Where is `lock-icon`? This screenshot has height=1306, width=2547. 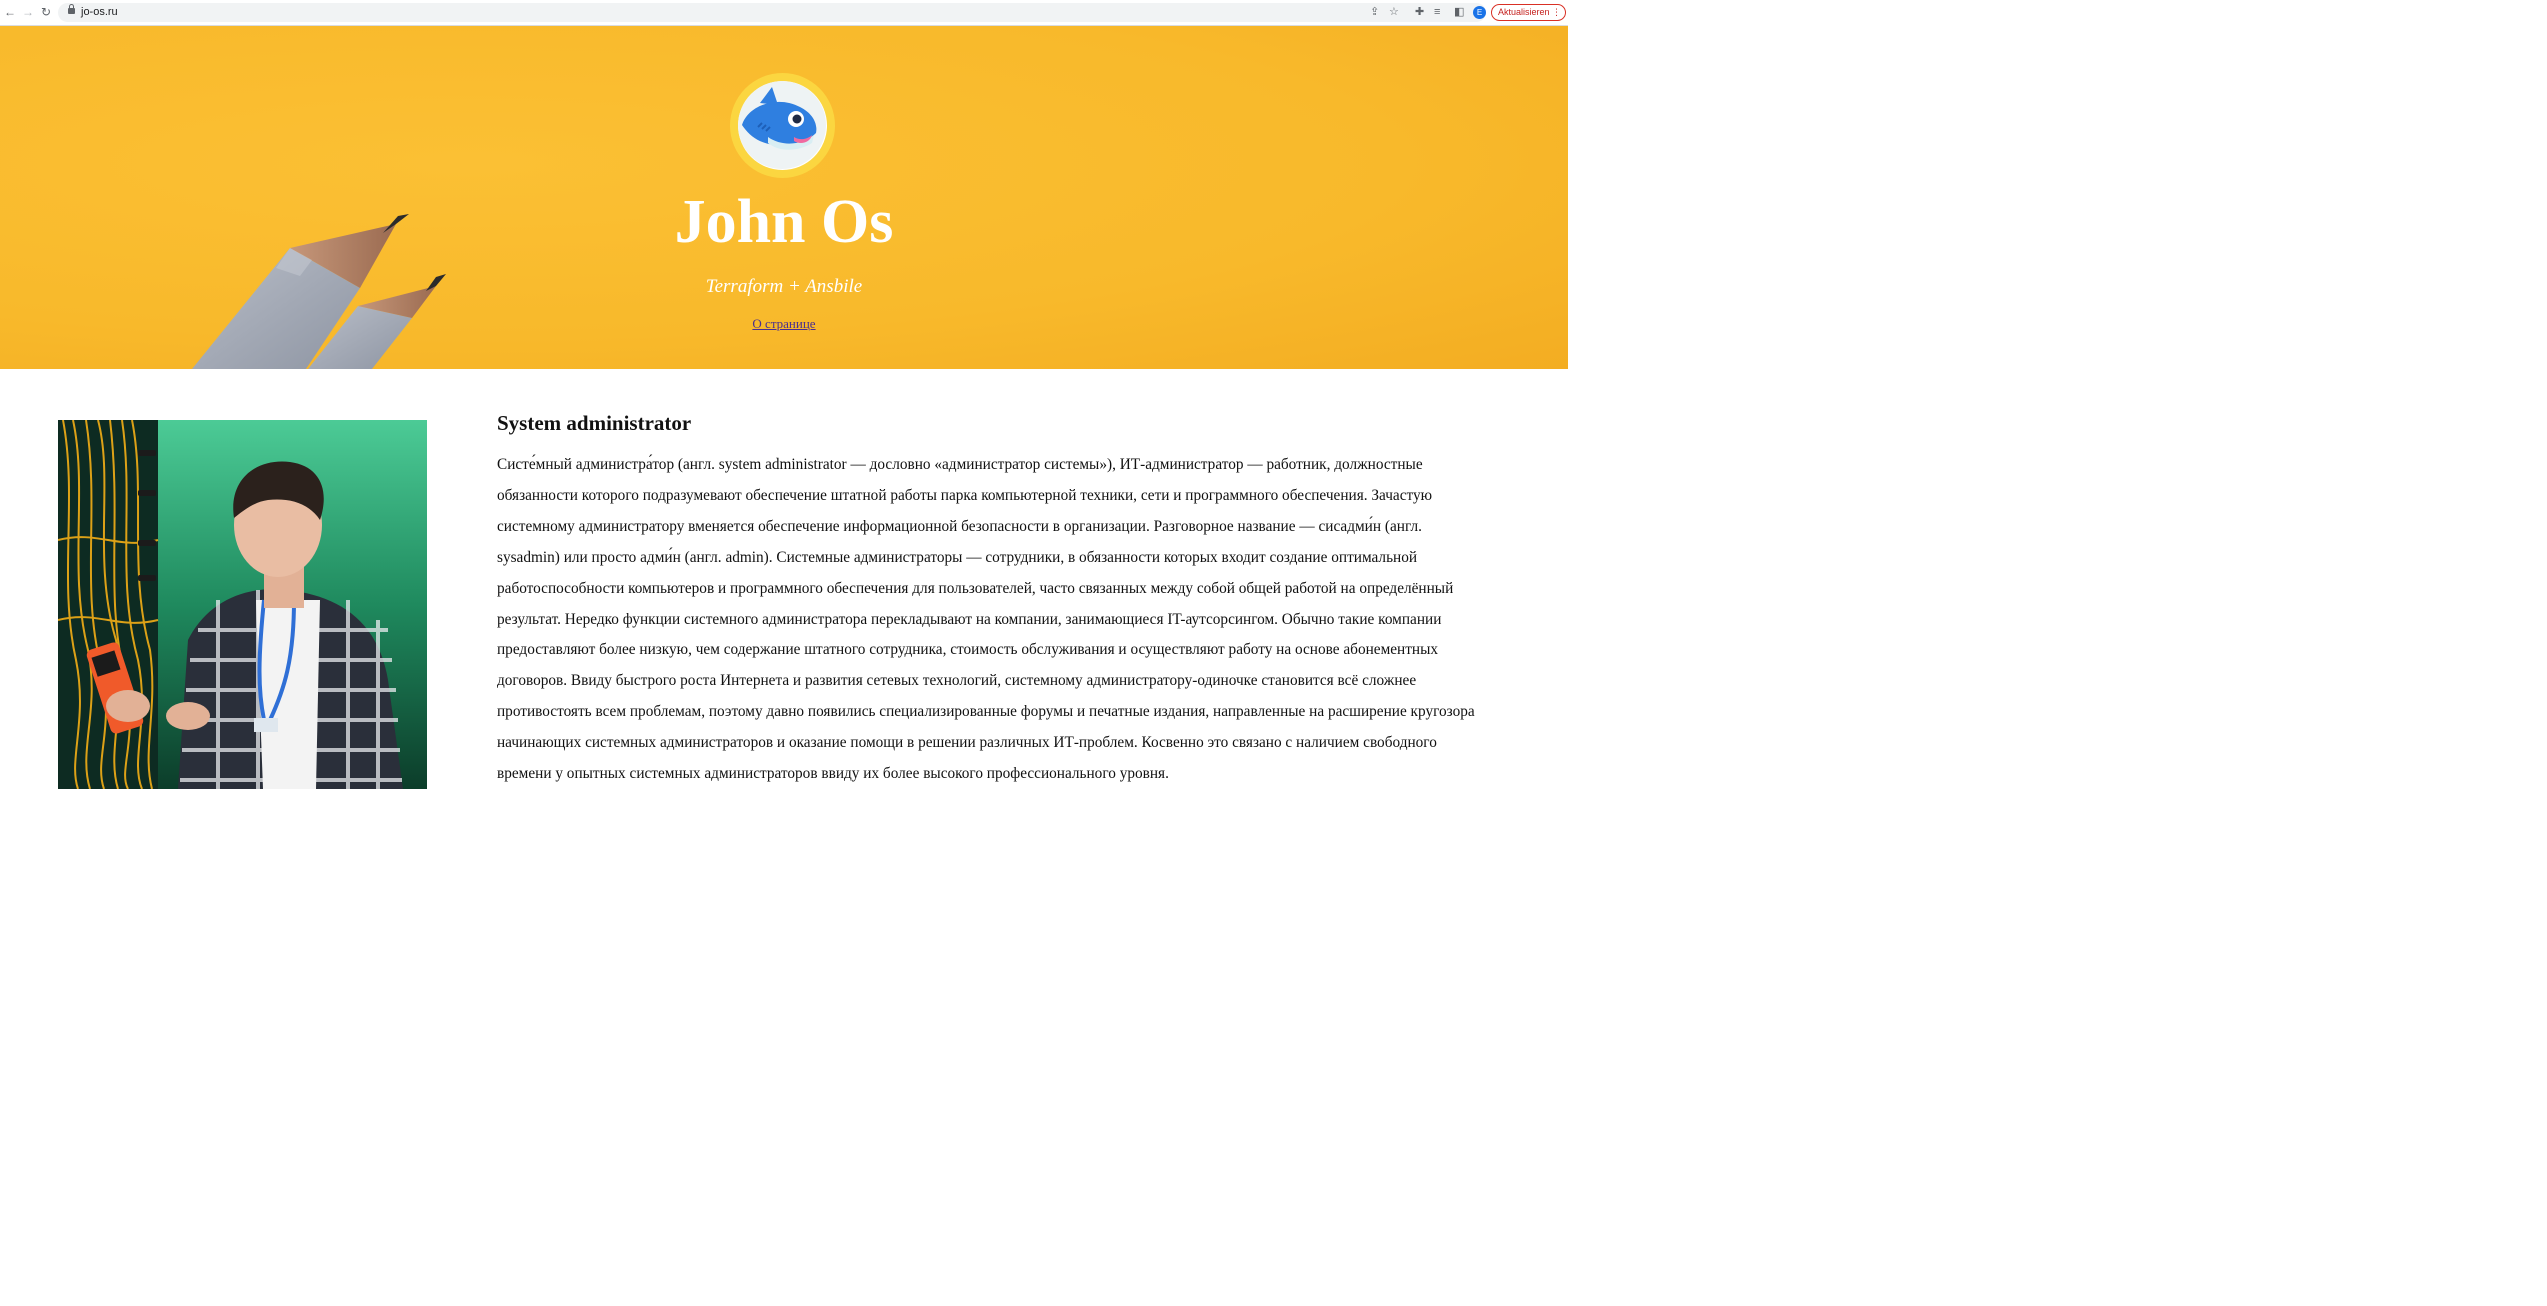
lock-icon is located at coordinates (71, 9).